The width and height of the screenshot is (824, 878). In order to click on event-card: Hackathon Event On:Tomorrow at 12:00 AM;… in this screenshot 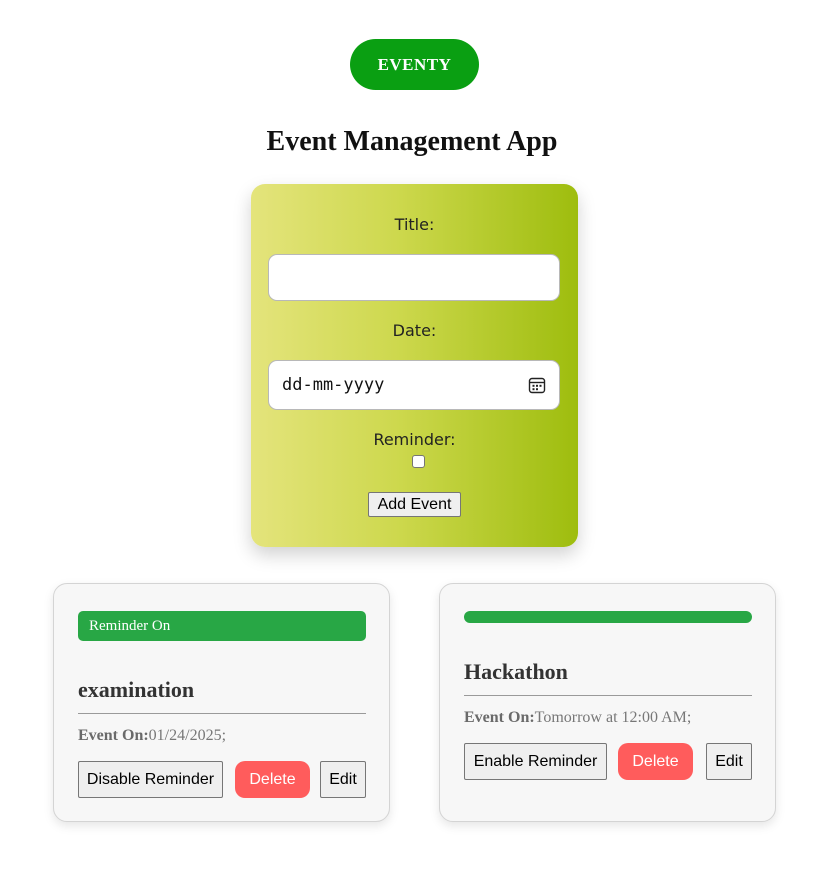, I will do `click(607, 702)`.